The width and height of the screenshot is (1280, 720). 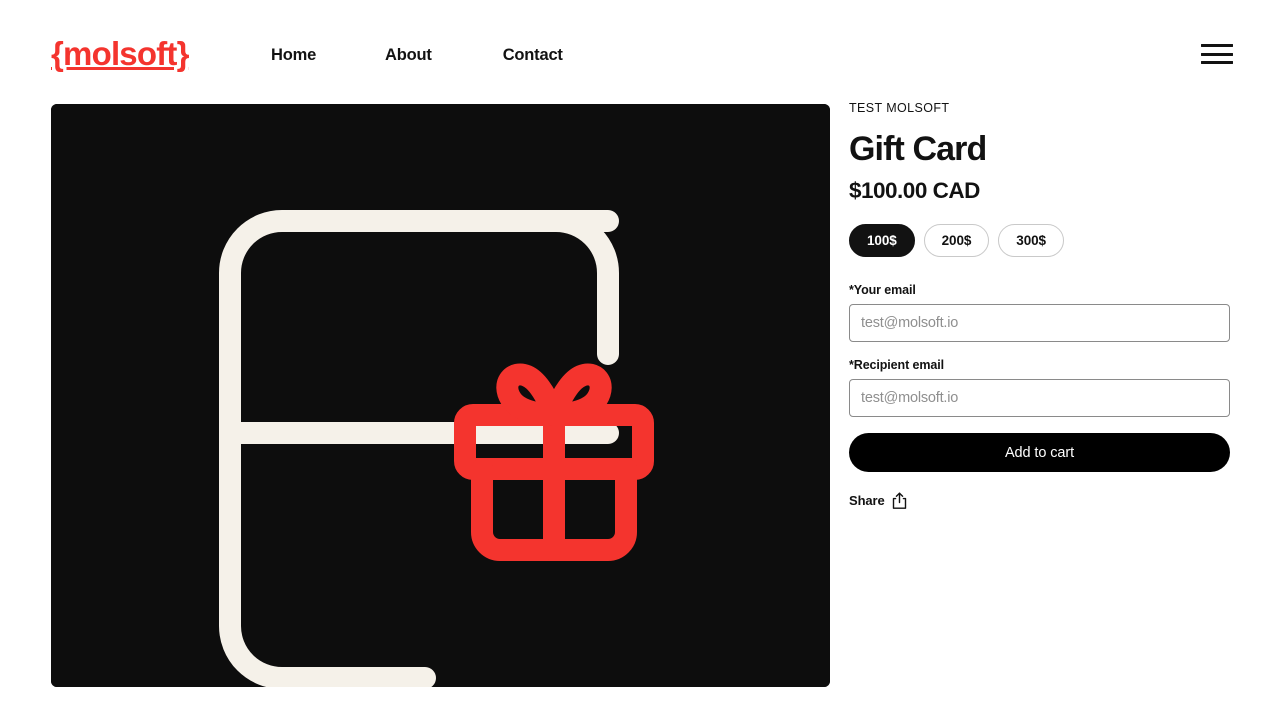 I want to click on product-price: $100.00 CAD, so click(x=914, y=190).